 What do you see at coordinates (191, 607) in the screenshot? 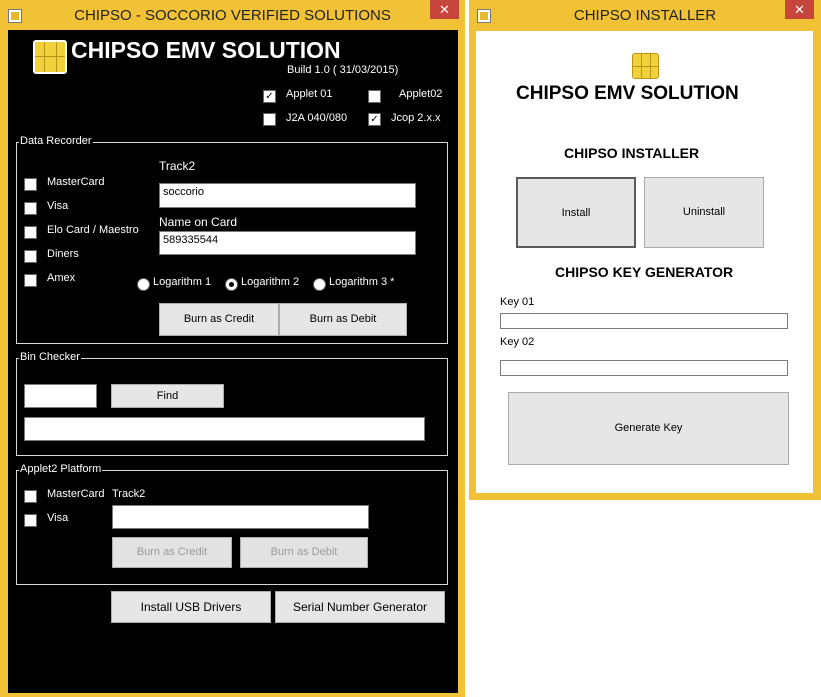
I see `install-usb-drivers-button: Install USB Drivers` at bounding box center [191, 607].